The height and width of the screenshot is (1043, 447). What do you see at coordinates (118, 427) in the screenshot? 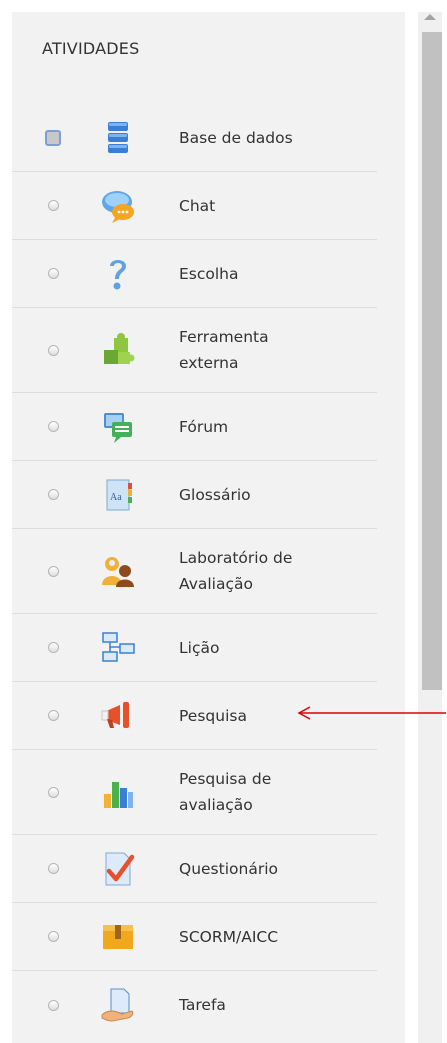
I see `forum-icon` at bounding box center [118, 427].